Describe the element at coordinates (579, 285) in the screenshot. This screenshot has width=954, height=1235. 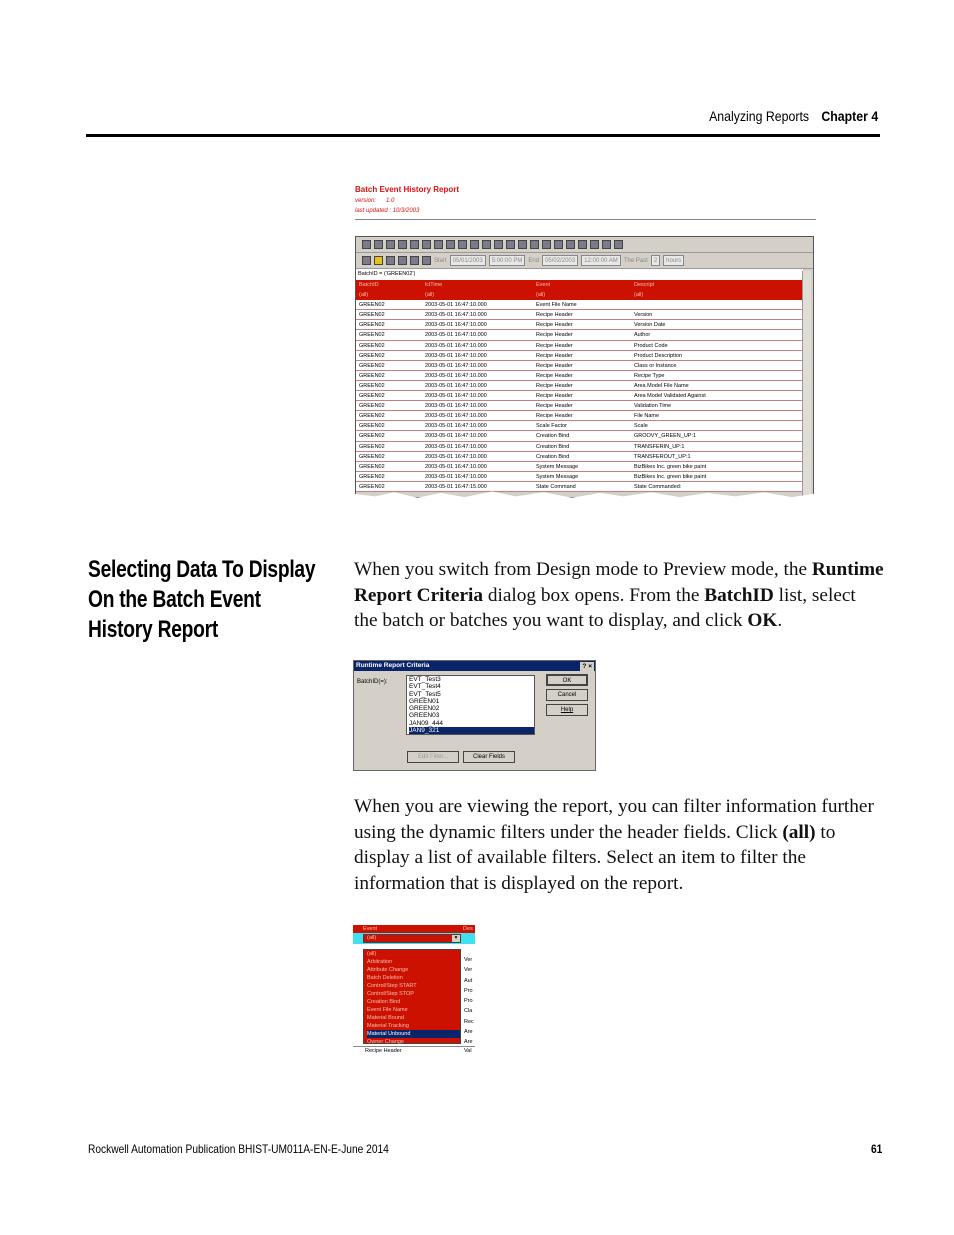
I see `column-headers: BatchID lclTime Event Descript` at that location.